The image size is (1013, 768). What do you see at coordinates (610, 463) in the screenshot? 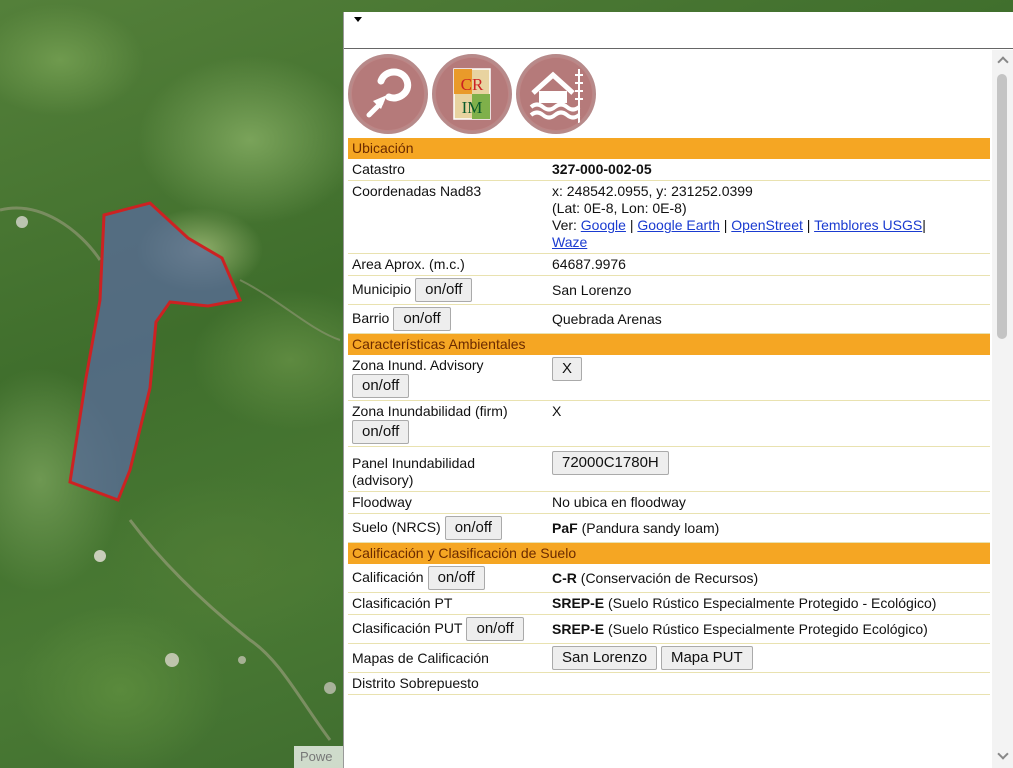
I see `panel-value-button: 72000C1780H` at bounding box center [610, 463].